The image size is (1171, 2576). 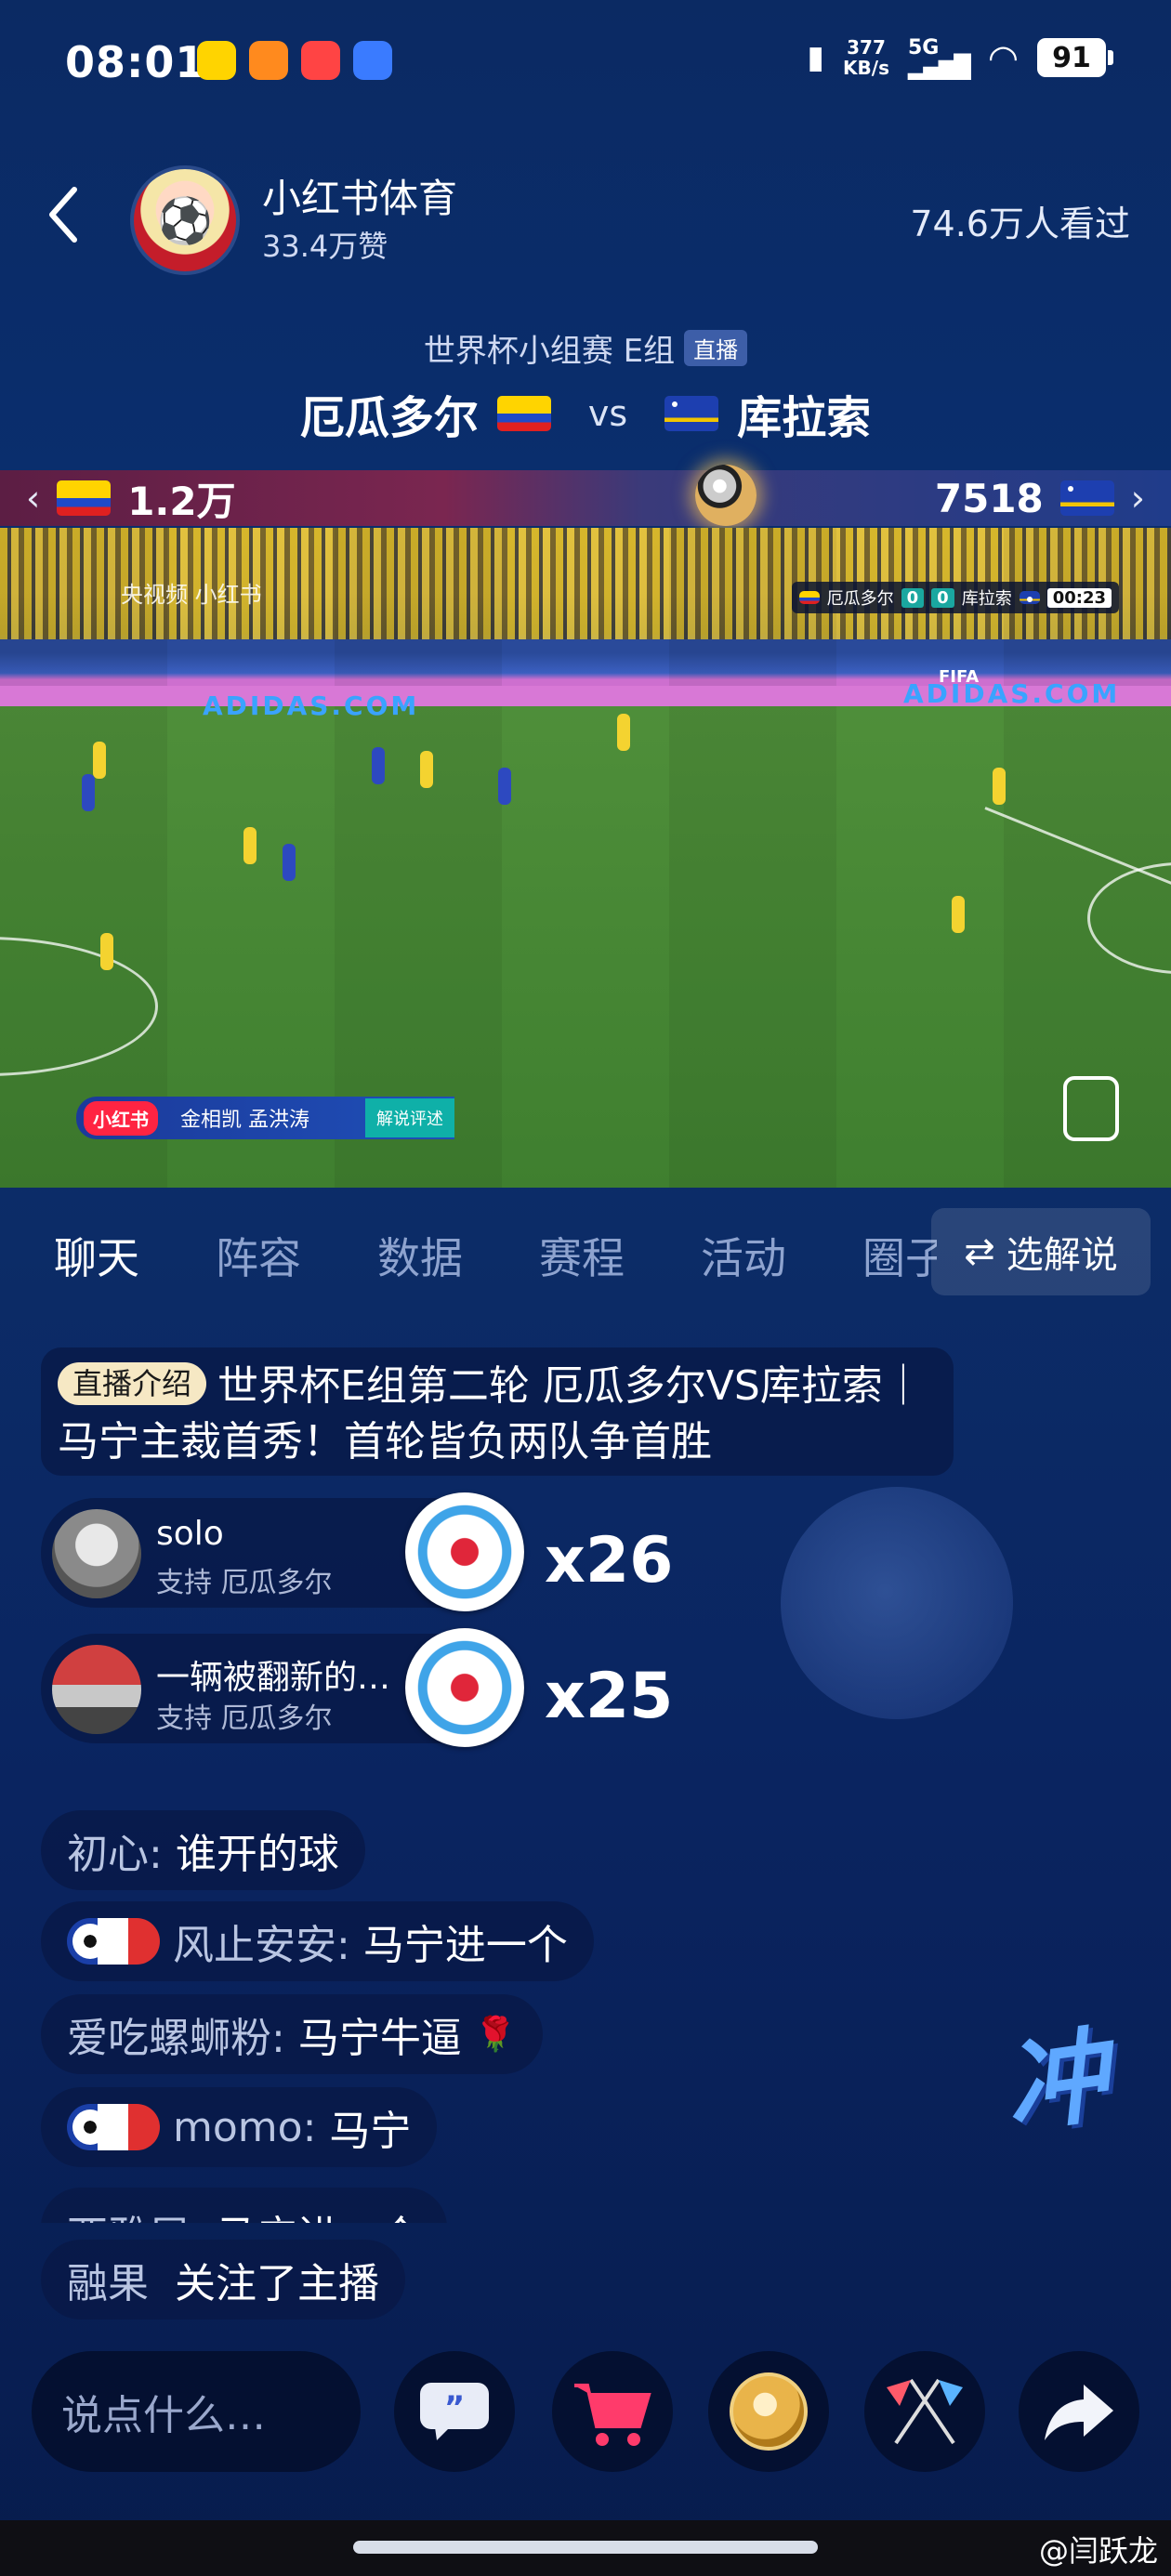 I want to click on gift-count: x26, so click(x=609, y=1560).